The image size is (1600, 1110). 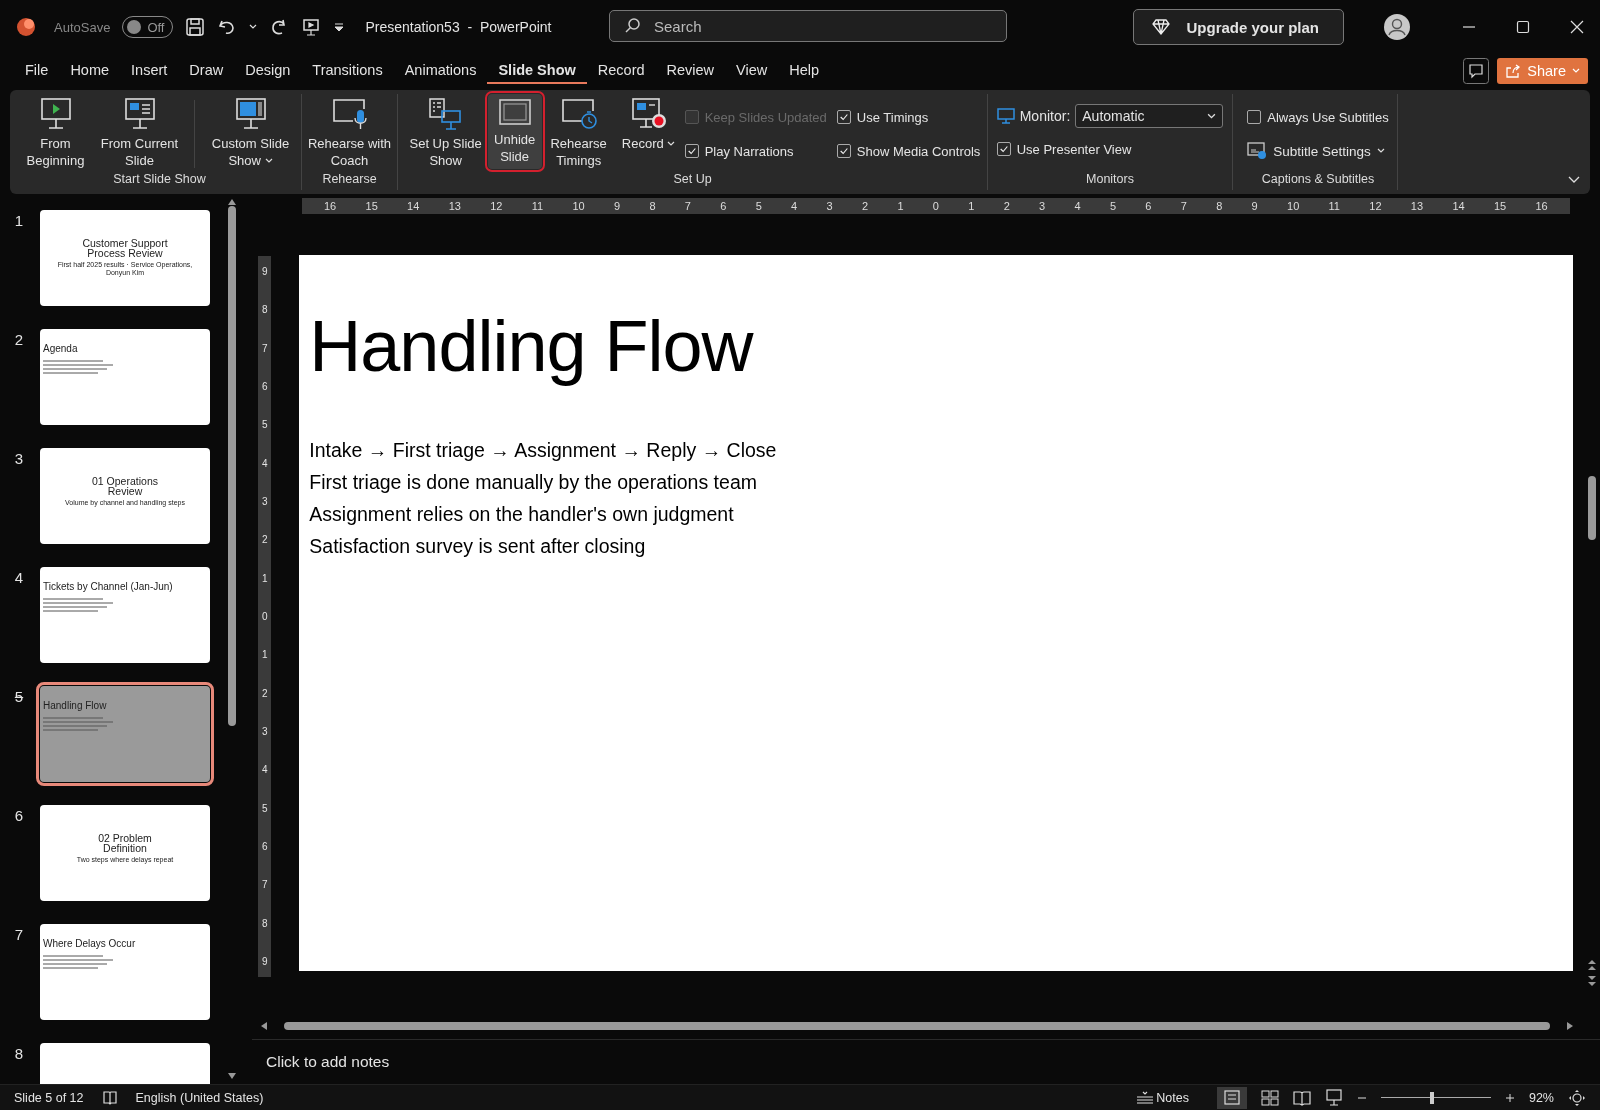 What do you see at coordinates (633, 26) in the screenshot?
I see `search-icon` at bounding box center [633, 26].